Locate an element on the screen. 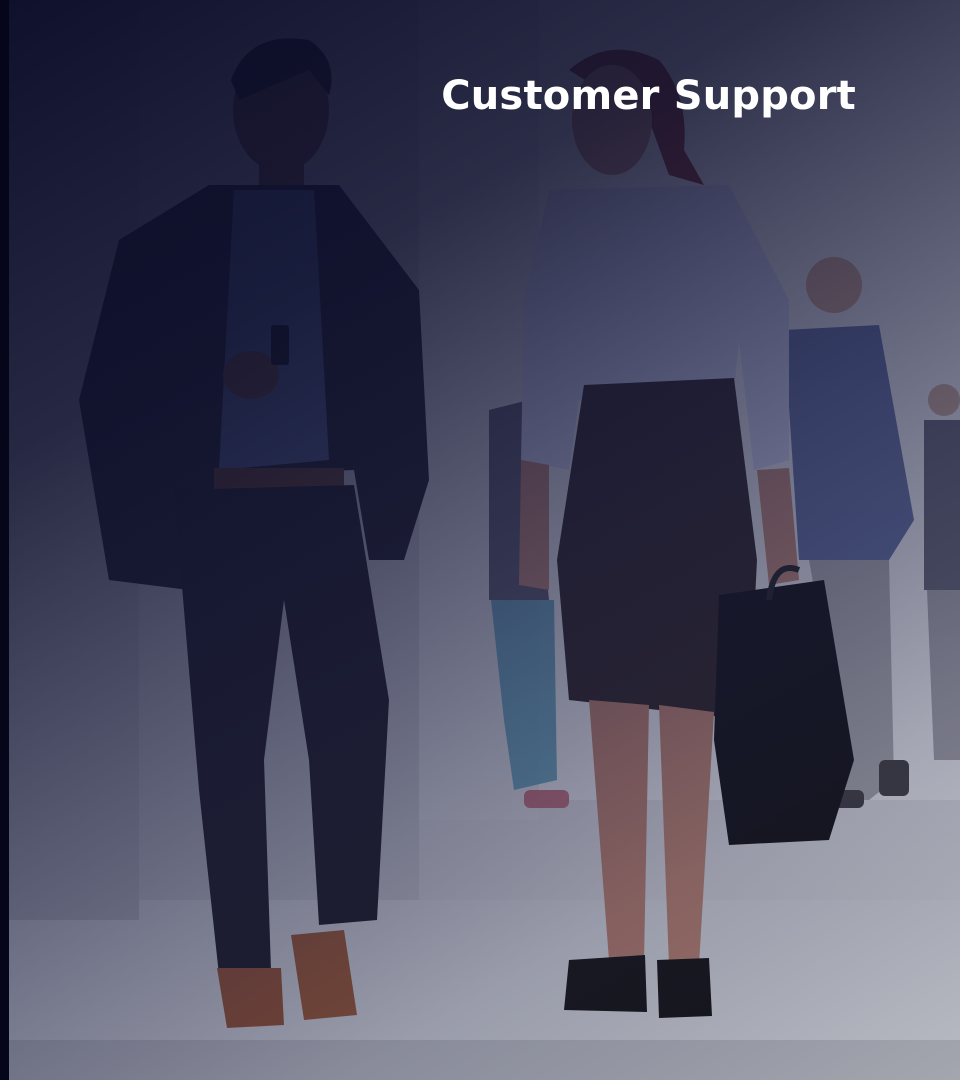 This screenshot has width=960, height=1080. left-edge-bar is located at coordinates (4, 540).